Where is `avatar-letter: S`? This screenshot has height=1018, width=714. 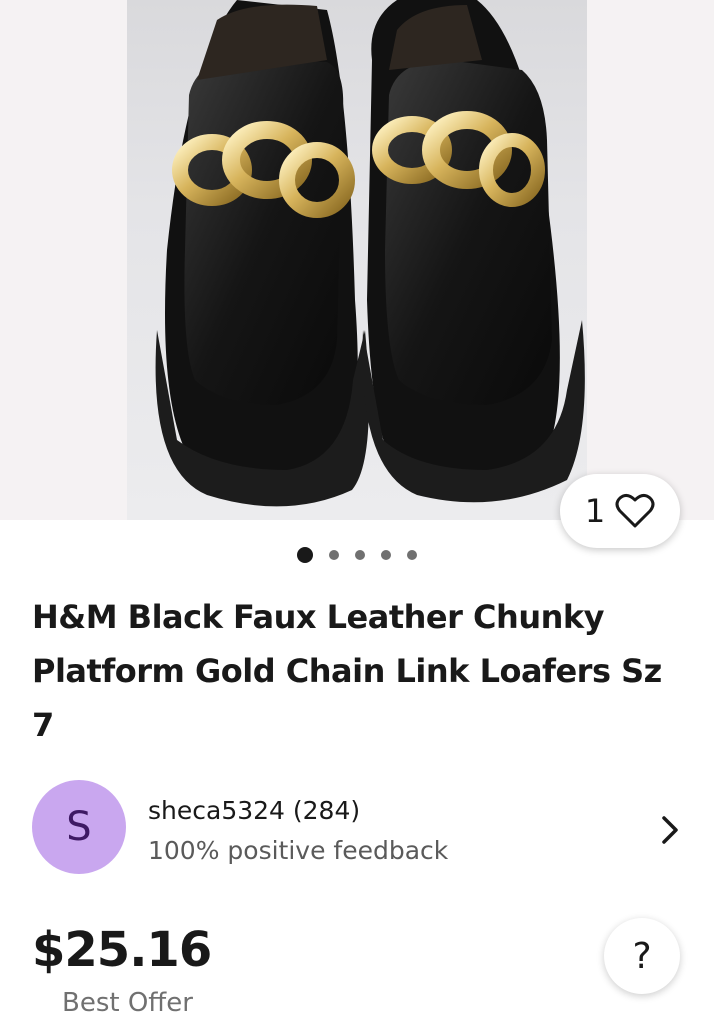
avatar-letter: S is located at coordinates (79, 827).